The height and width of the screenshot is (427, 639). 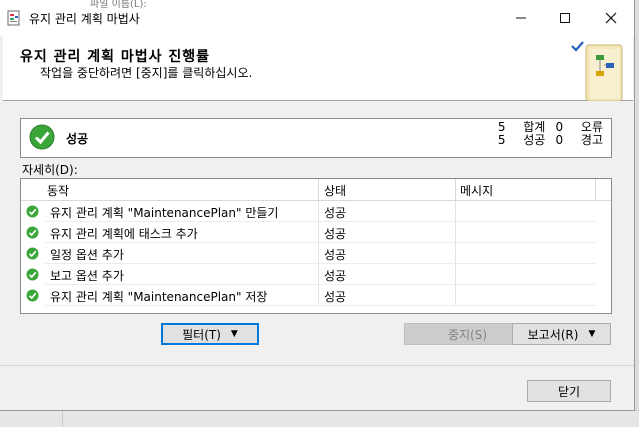 I want to click on row-action: 유지 관리 계획에 태스크 추가, so click(x=124, y=234).